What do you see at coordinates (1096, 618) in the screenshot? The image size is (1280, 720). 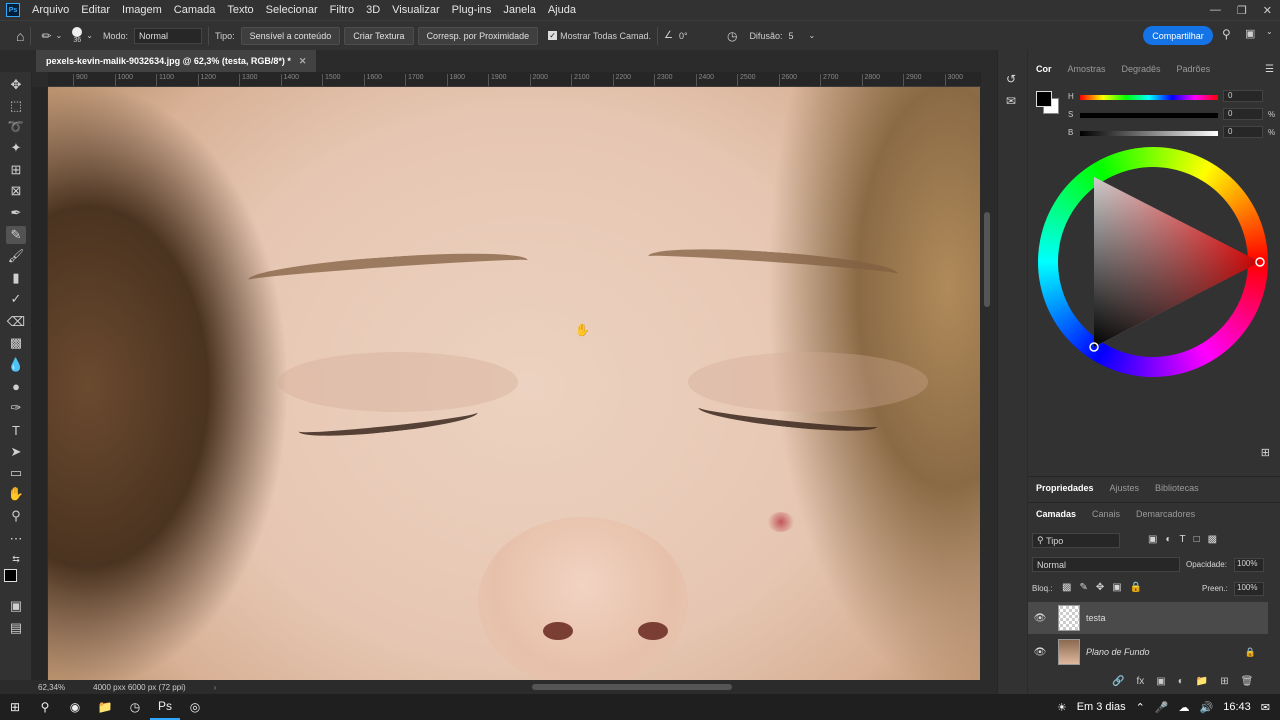 I see `layer-name: testa` at bounding box center [1096, 618].